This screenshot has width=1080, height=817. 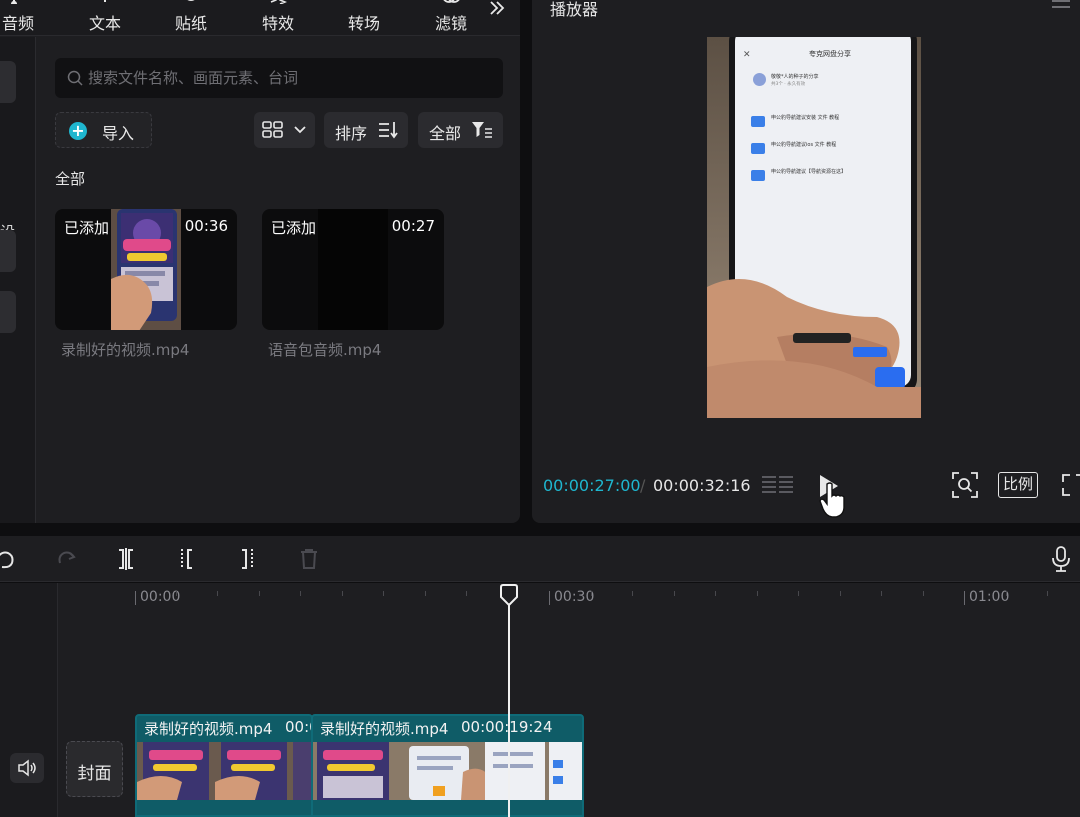 I want to click on phone-sub-line: 共3个 · 永久有效, so click(x=788, y=84).